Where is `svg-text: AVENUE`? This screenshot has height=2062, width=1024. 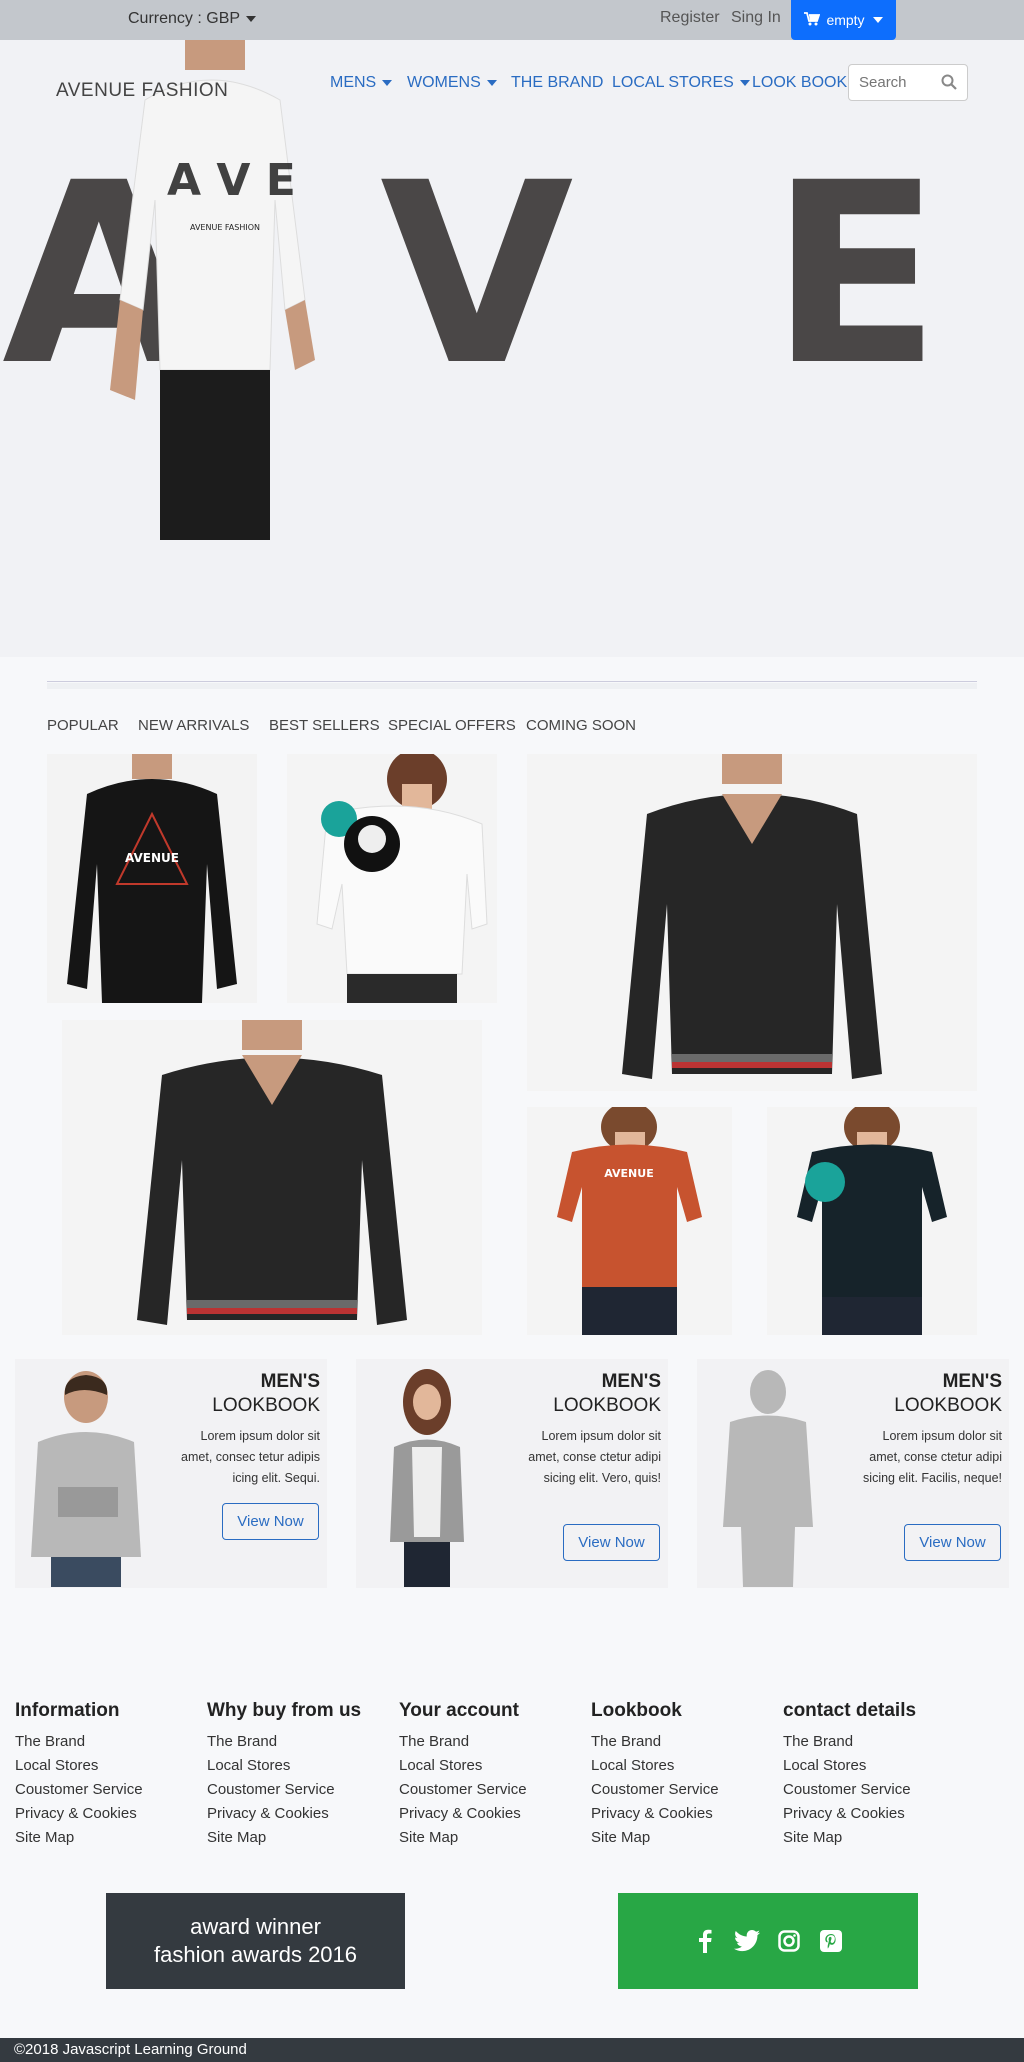
svg-text: AVENUE is located at coordinates (628, 1173).